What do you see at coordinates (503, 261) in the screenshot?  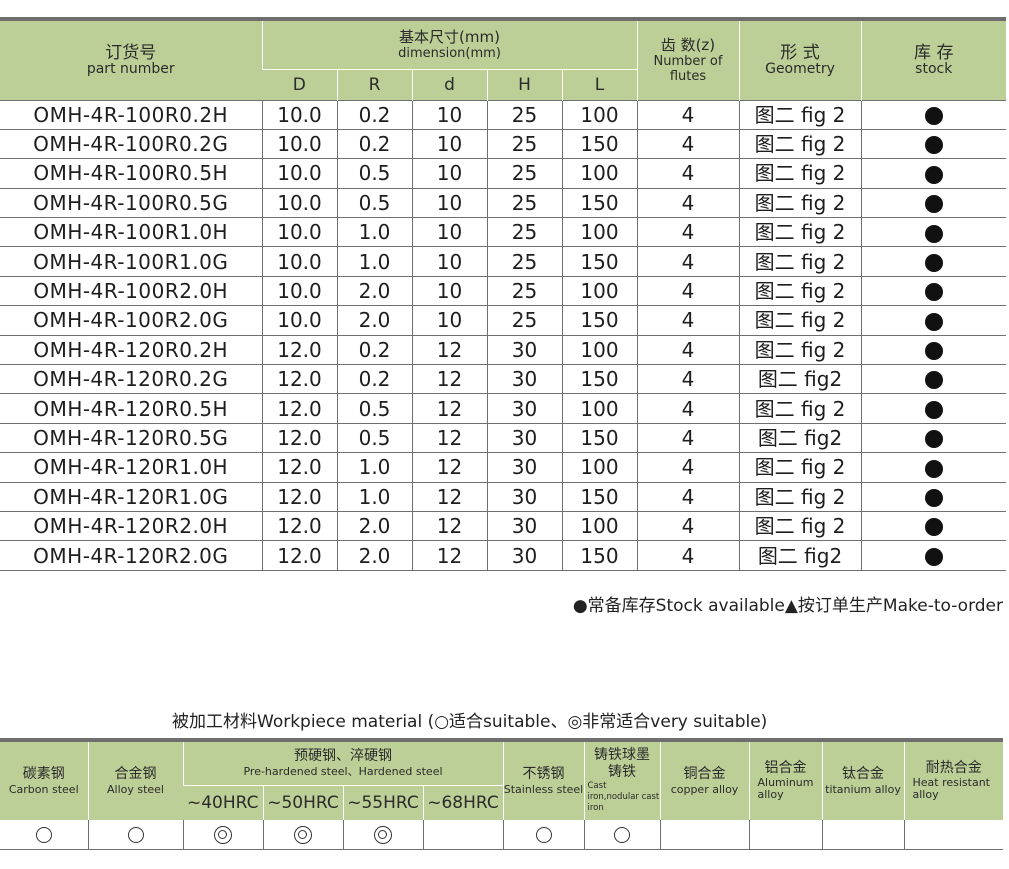 I see `table-row: OMH-4R-100R1.0G 10.0 1.0 10 25 150 4 图二 fig 2` at bounding box center [503, 261].